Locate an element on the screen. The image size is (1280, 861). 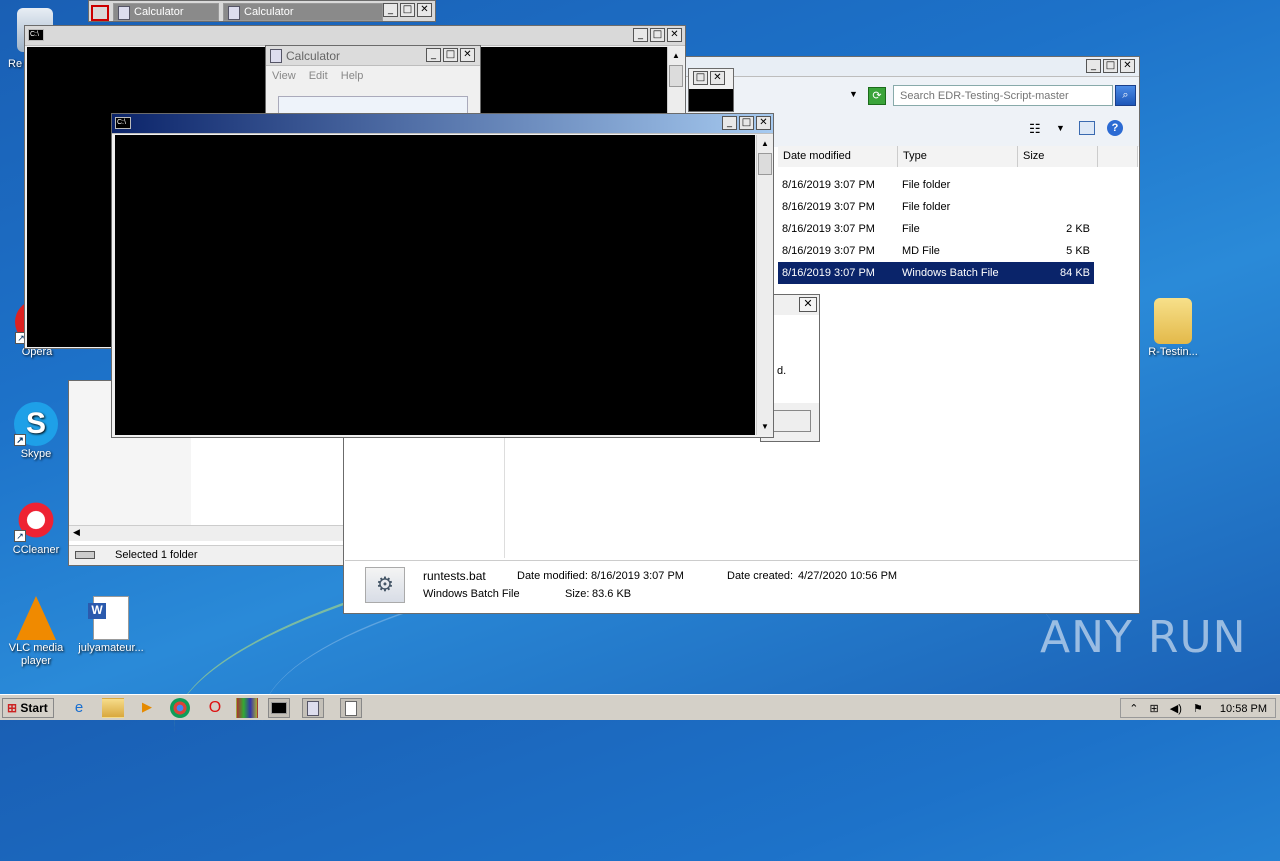
desktop-icon-label: VLC media player is located at coordinates (36, 654).